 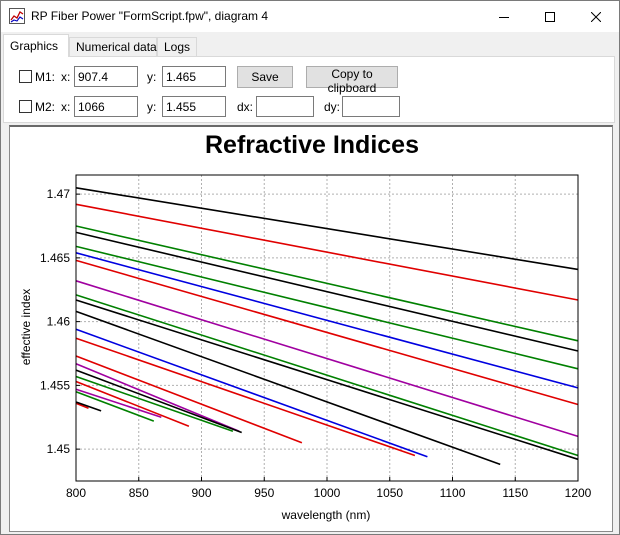 I want to click on tab-graphics: Graphics, so click(x=36, y=45).